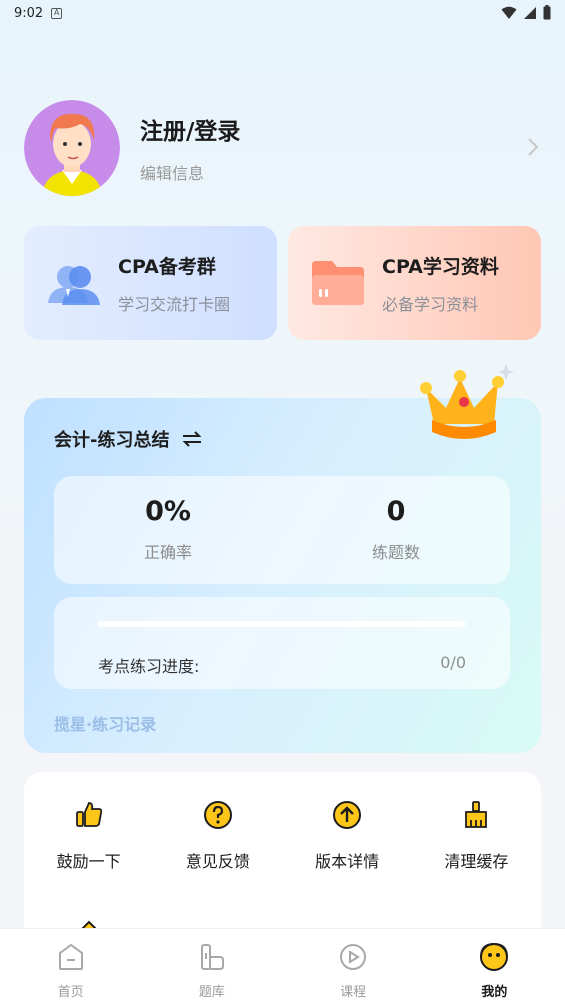 Image resolution: width=565 pixels, height=1004 pixels. Describe the element at coordinates (467, 401) in the screenshot. I see `crown-icon` at that location.